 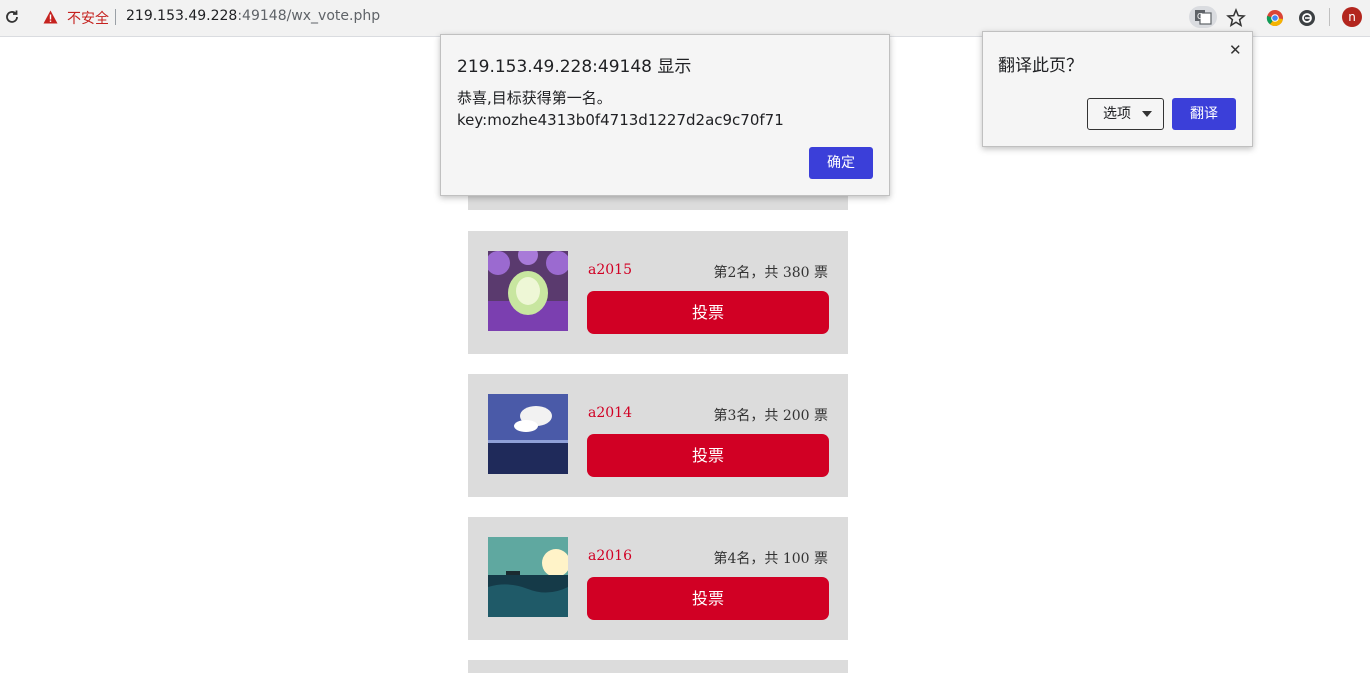 I want to click on vote-card: a2014 第3名，共 200 票 投票, so click(x=658, y=435).